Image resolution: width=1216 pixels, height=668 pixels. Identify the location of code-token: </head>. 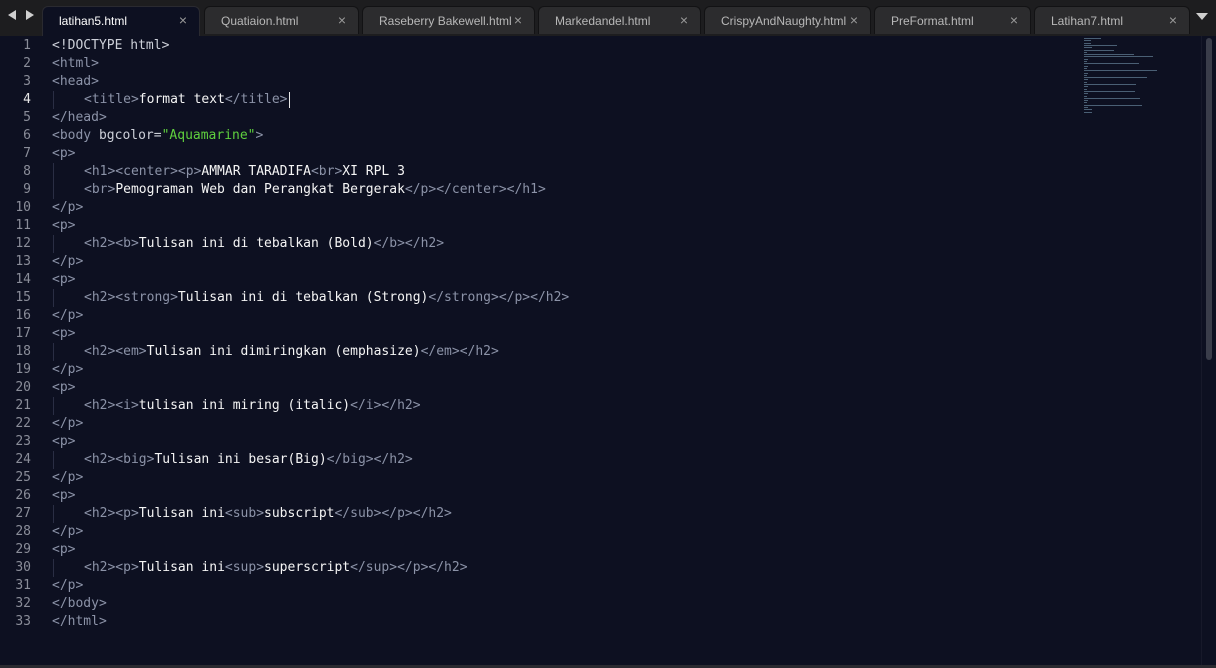
(79, 117).